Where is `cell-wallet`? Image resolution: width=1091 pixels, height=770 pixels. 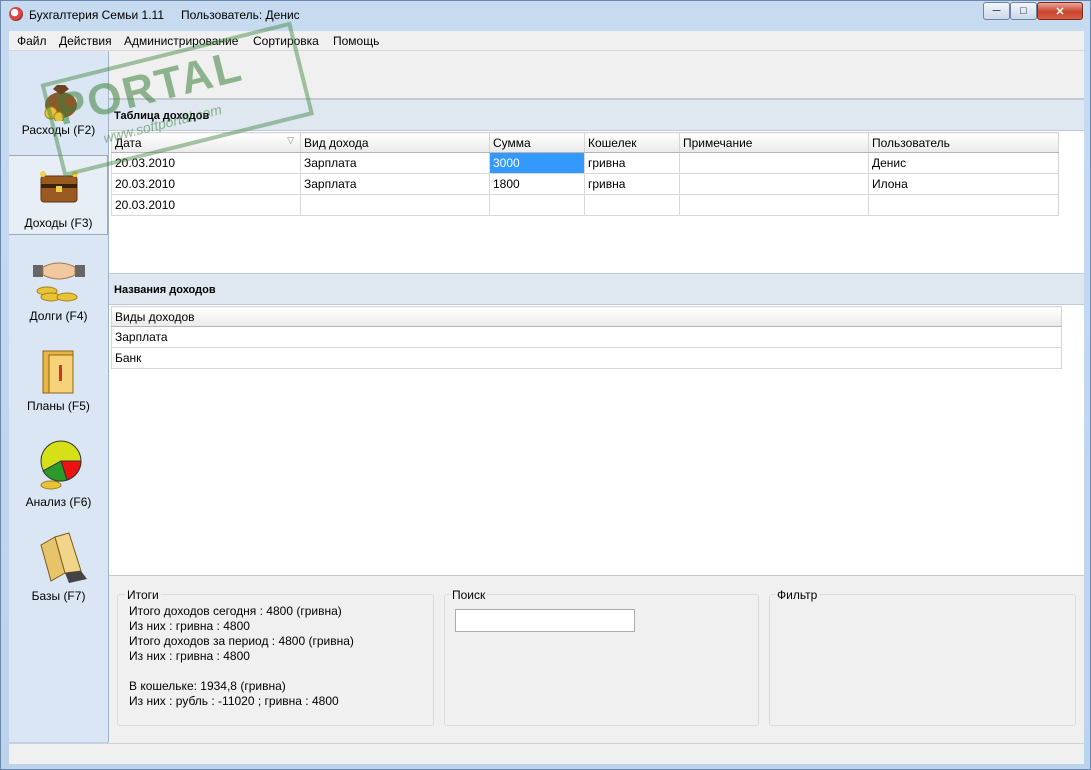 cell-wallet is located at coordinates (632, 205).